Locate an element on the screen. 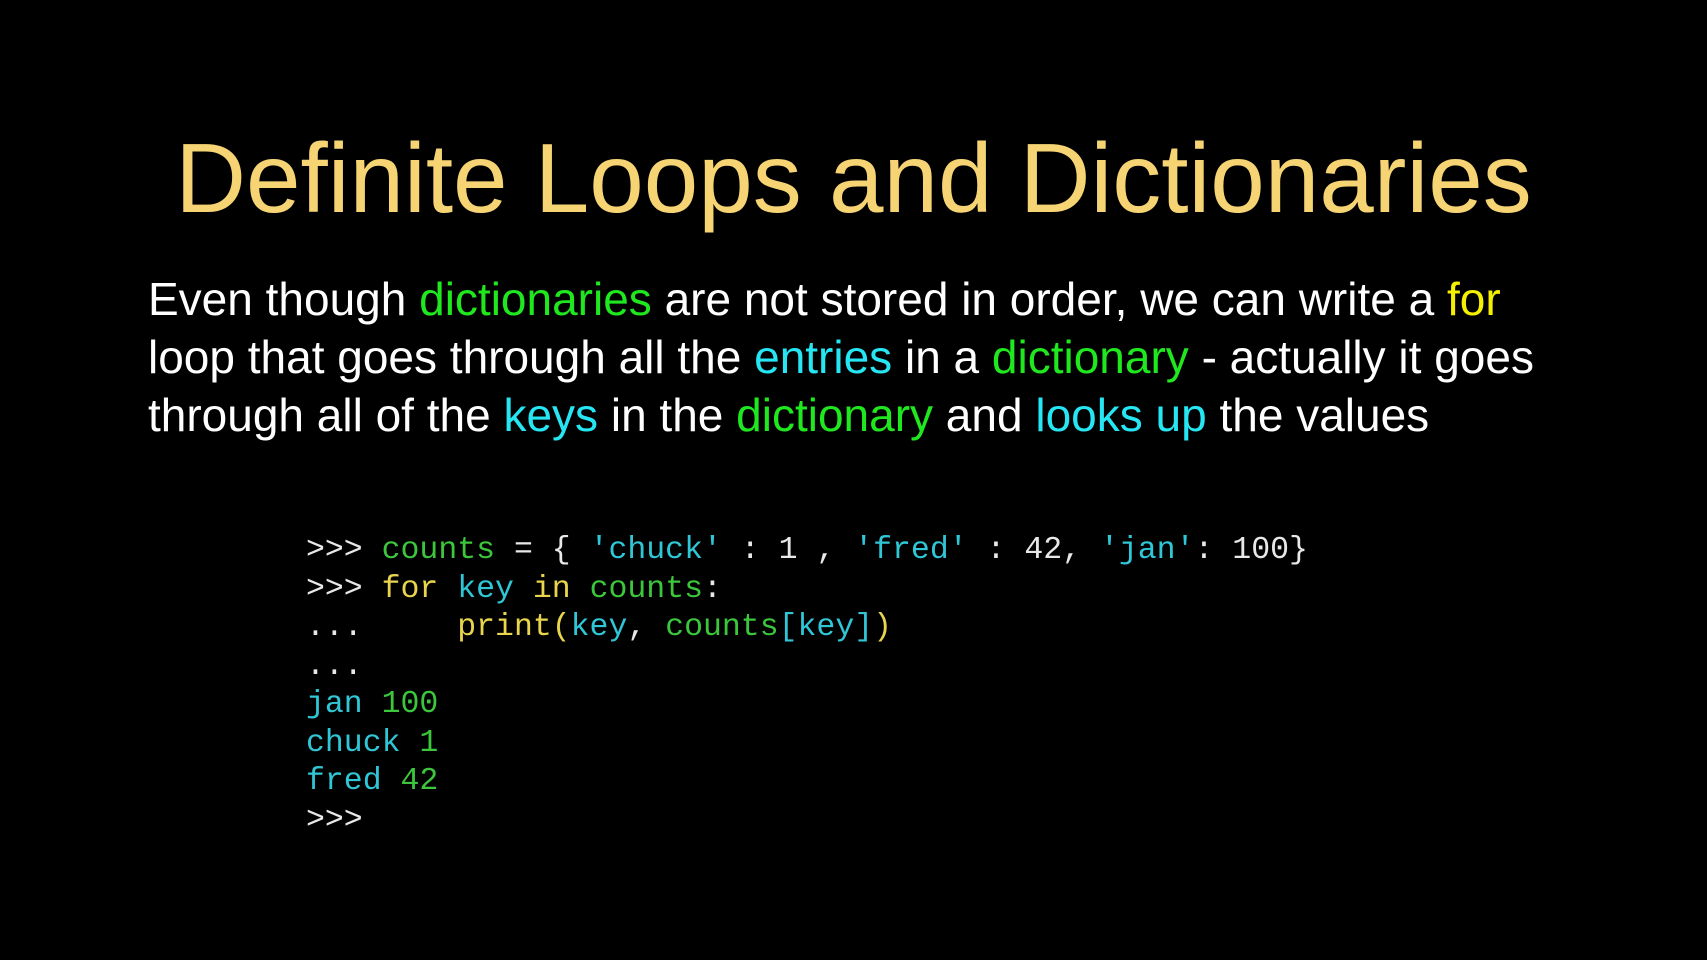 This screenshot has height=960, width=1707. paragraph-segment: looks up is located at coordinates (1121, 415).